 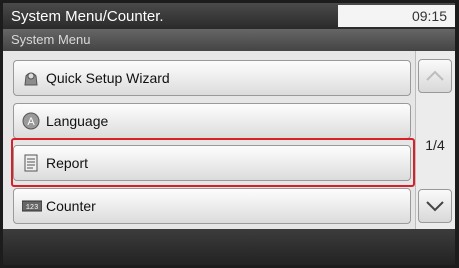 I want to click on svg-text: 123, so click(x=32, y=208).